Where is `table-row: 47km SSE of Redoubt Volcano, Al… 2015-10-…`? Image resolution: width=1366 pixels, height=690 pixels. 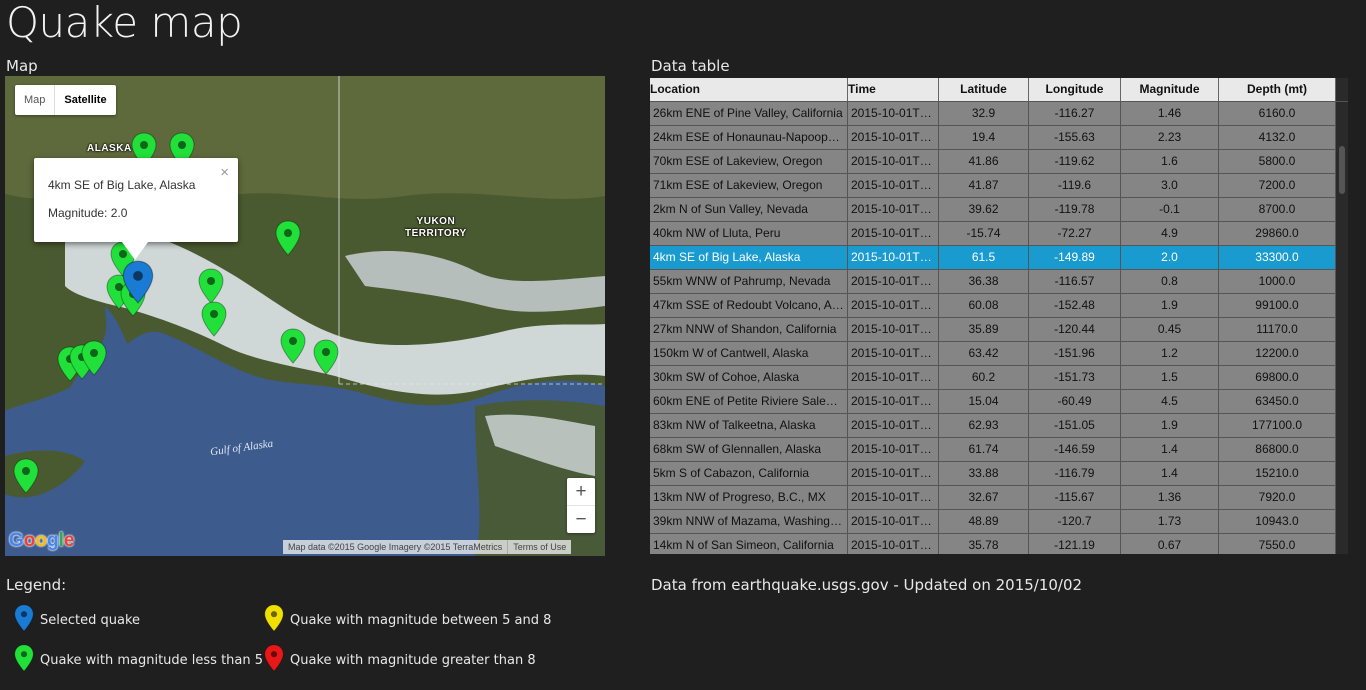
table-row: 47km SSE of Redoubt Volcano, Al… 2015-10-… is located at coordinates (999, 306).